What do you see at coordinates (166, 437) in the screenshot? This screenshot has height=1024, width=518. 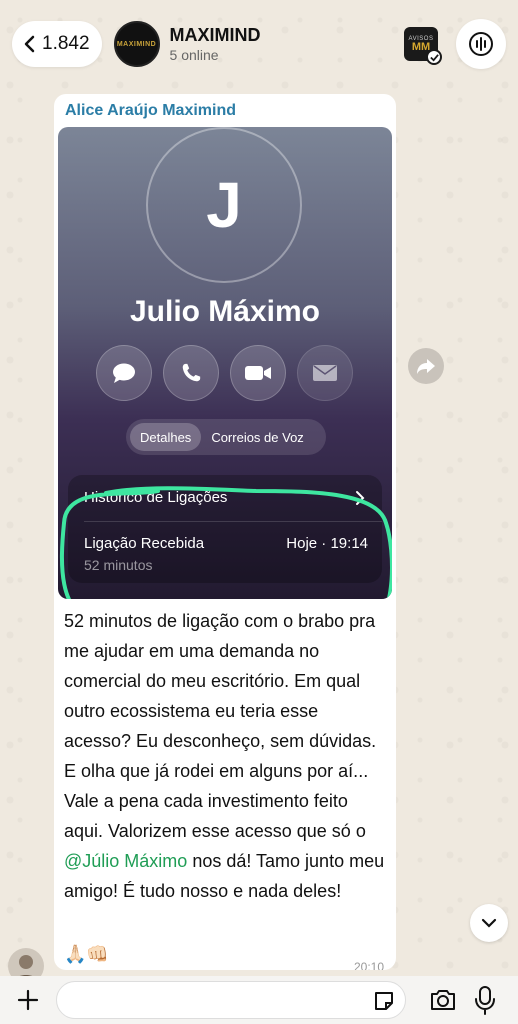 I see `tab-detalhes: Detalhes` at bounding box center [166, 437].